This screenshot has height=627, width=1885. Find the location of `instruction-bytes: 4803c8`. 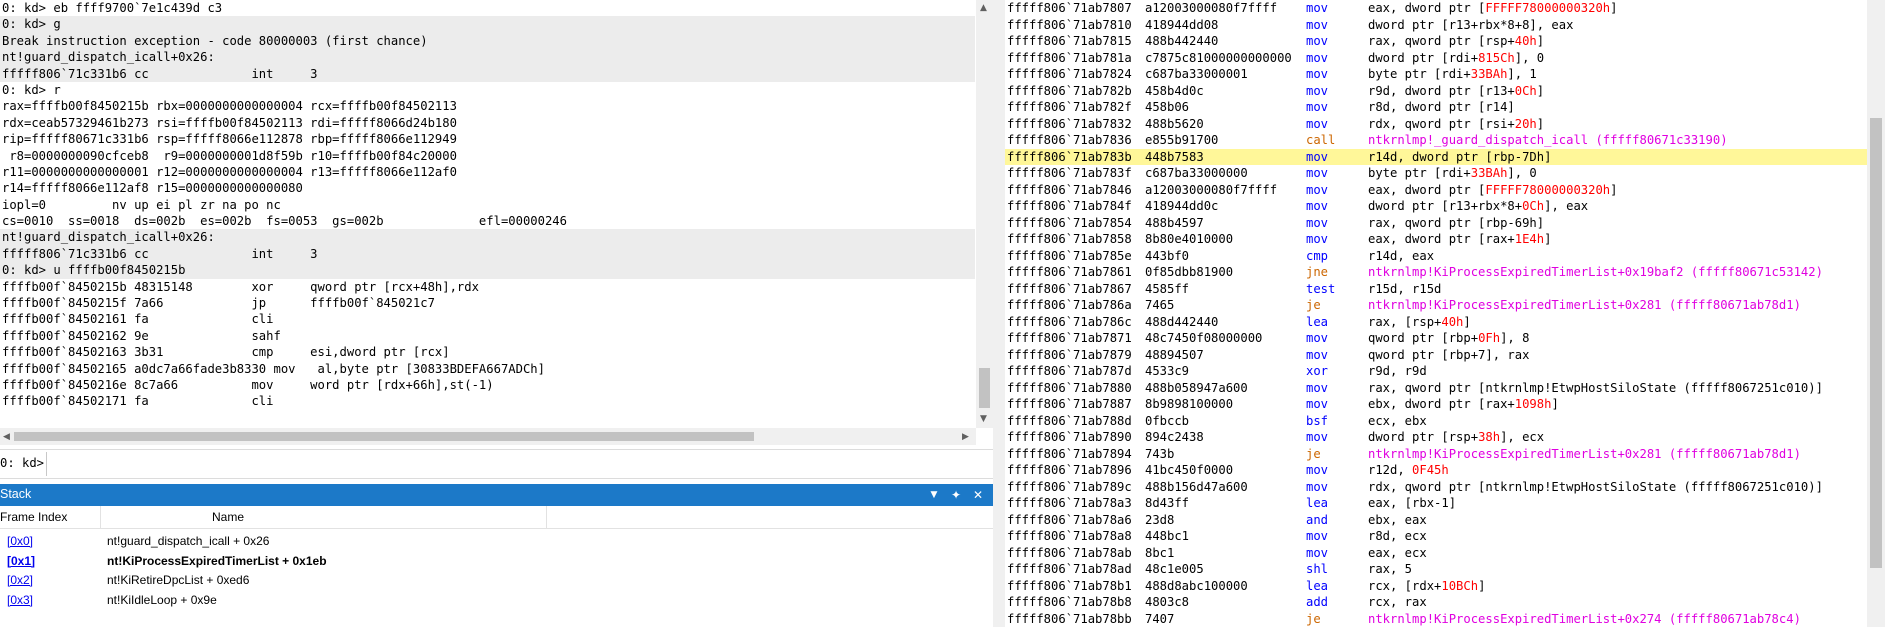

instruction-bytes: 4803c8 is located at coordinates (1167, 602).